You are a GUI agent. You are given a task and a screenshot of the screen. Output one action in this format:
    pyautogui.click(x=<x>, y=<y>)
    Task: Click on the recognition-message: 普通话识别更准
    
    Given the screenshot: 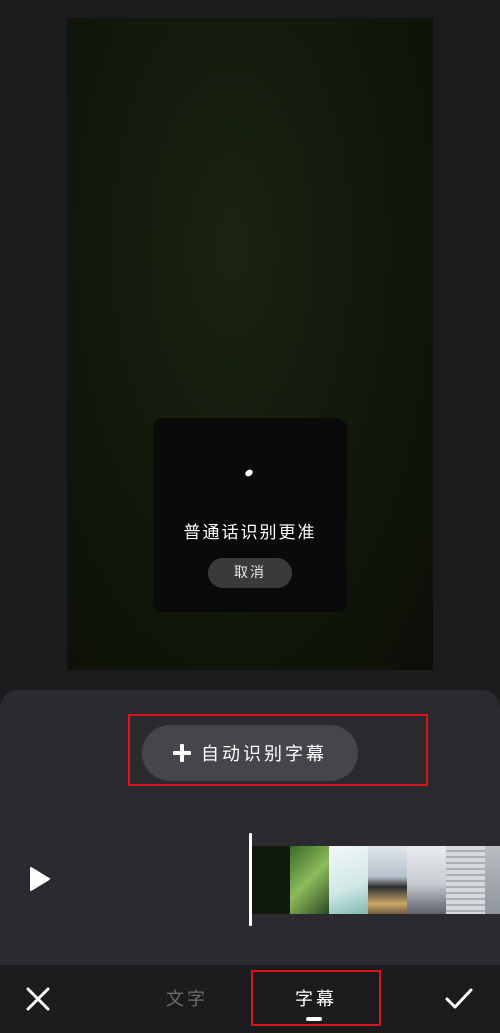 What is the action you would take?
    pyautogui.click(x=250, y=533)
    